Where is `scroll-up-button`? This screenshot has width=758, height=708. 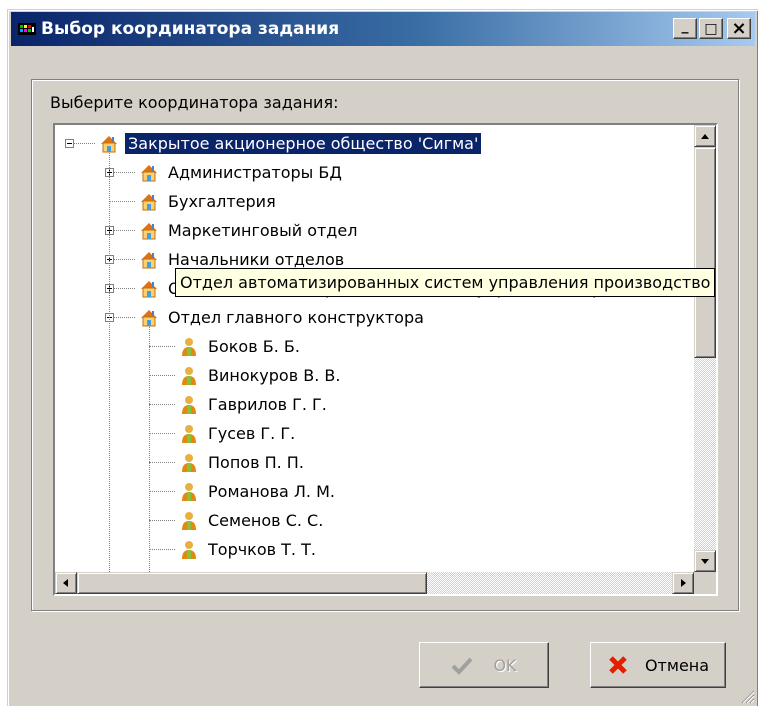 scroll-up-button is located at coordinates (705, 136).